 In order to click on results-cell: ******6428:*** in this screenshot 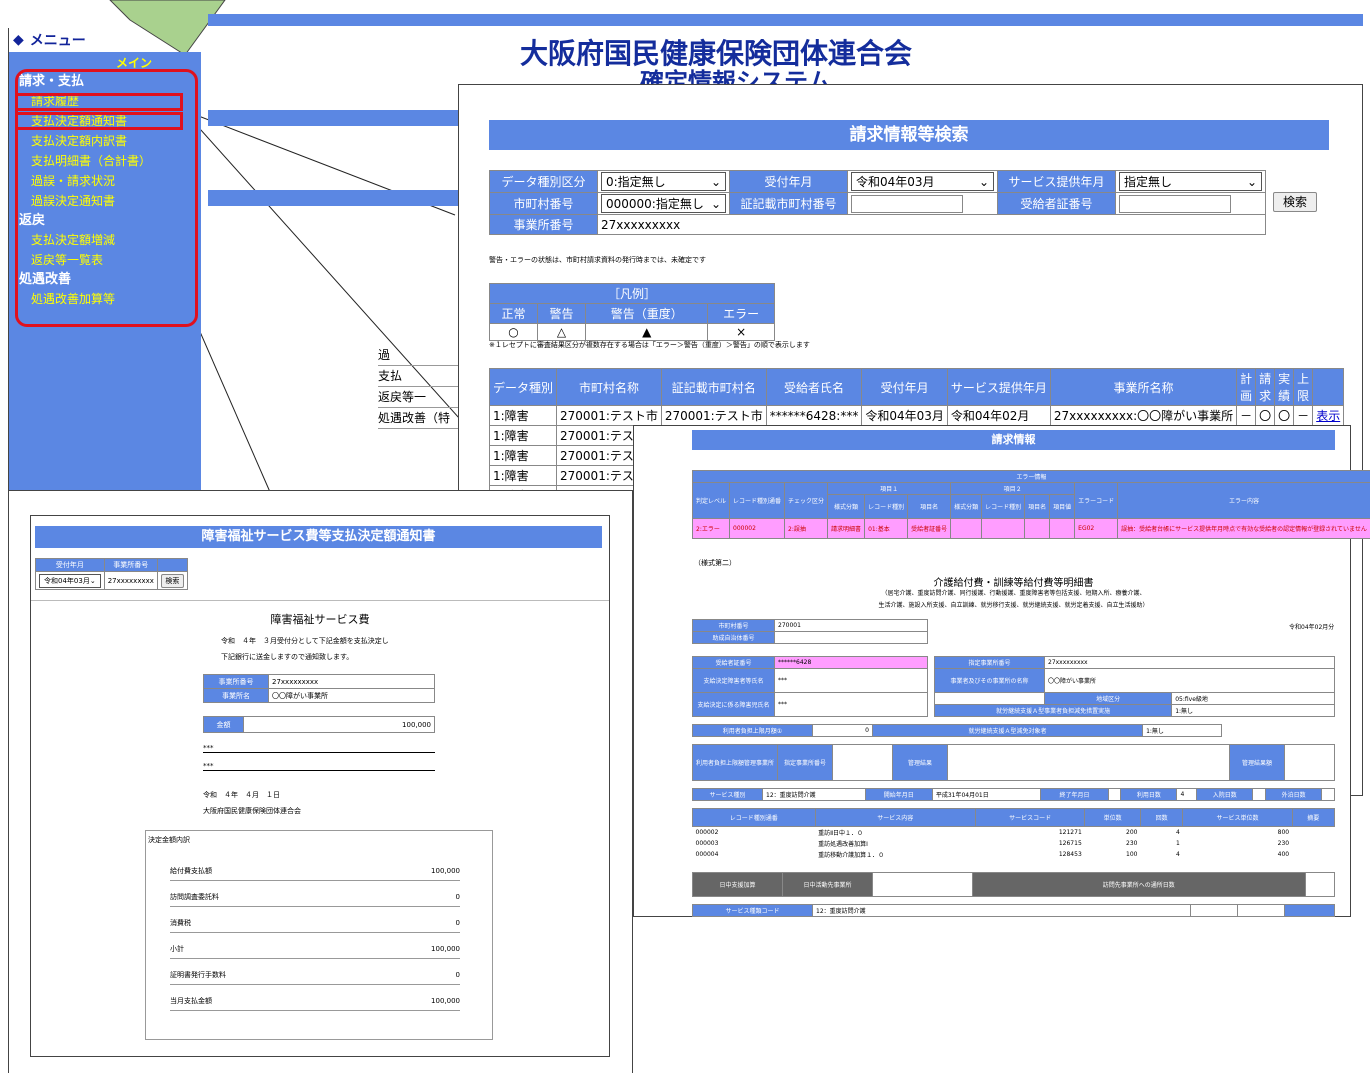, I will do `click(814, 415)`.